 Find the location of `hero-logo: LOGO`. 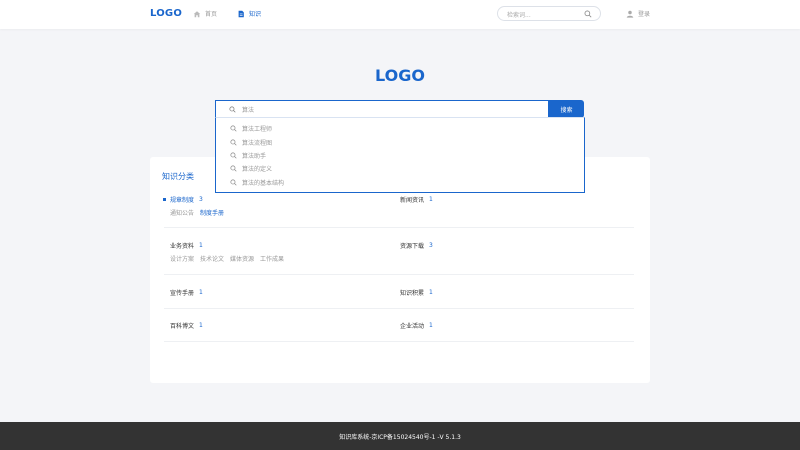

hero-logo: LOGO is located at coordinates (400, 75).